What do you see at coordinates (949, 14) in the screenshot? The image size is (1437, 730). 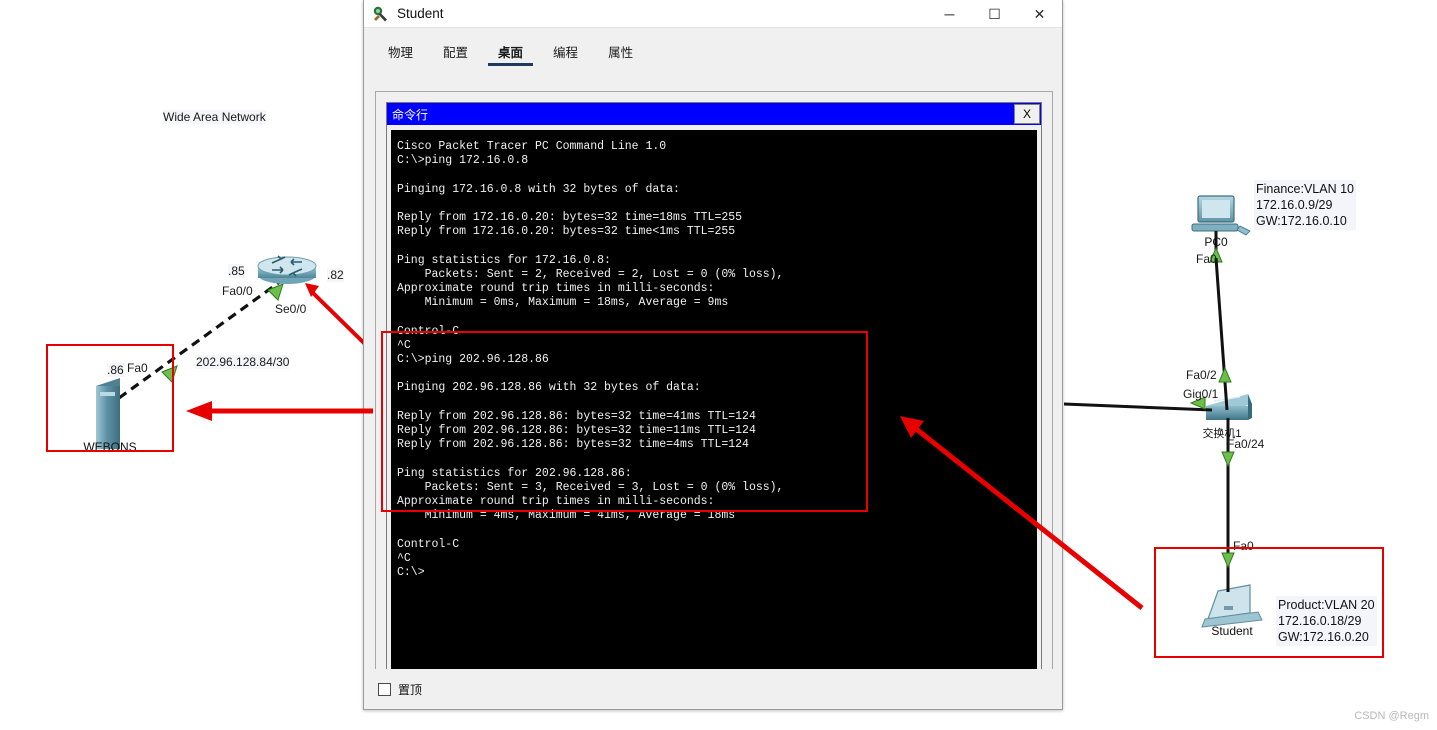 I see `minimize-button: ─` at bounding box center [949, 14].